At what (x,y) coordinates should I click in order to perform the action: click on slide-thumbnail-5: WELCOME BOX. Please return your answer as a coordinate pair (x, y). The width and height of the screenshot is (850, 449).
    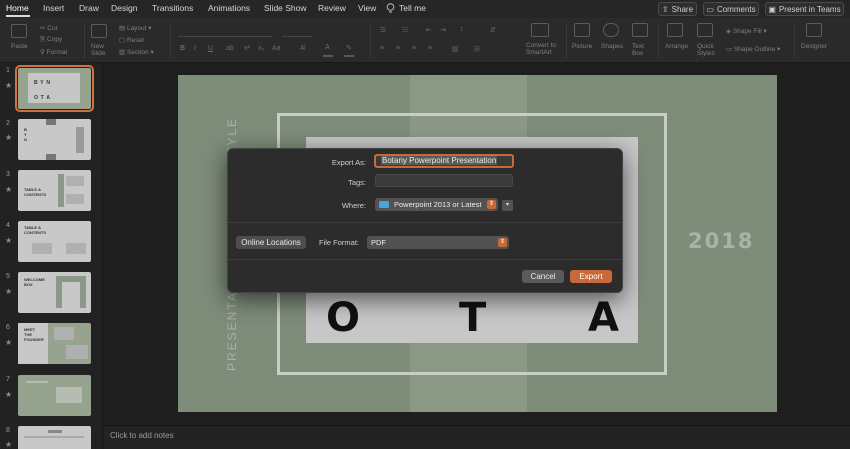
    Looking at the image, I should click on (54, 292).